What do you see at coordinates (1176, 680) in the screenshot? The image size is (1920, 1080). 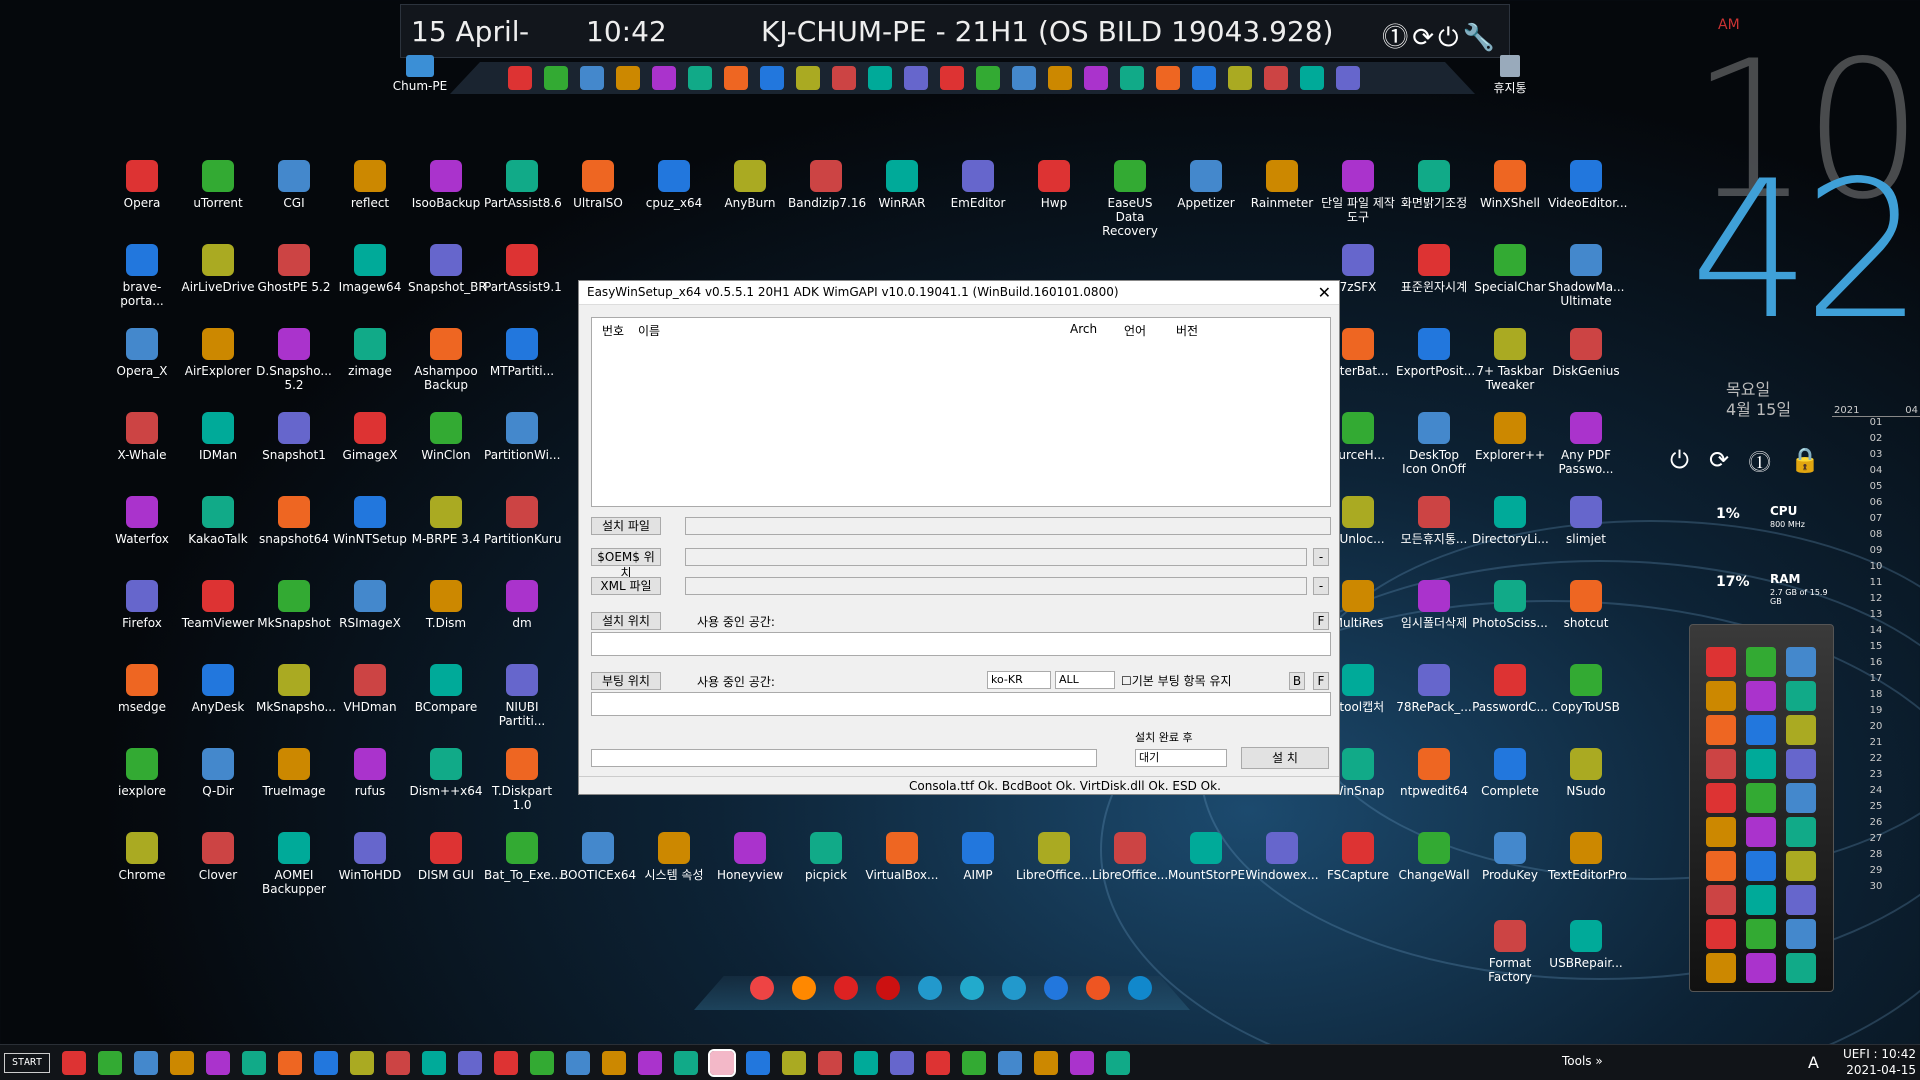 I see `keep-boot-checkbox: ☐기본 부팅 항목 유지` at bounding box center [1176, 680].